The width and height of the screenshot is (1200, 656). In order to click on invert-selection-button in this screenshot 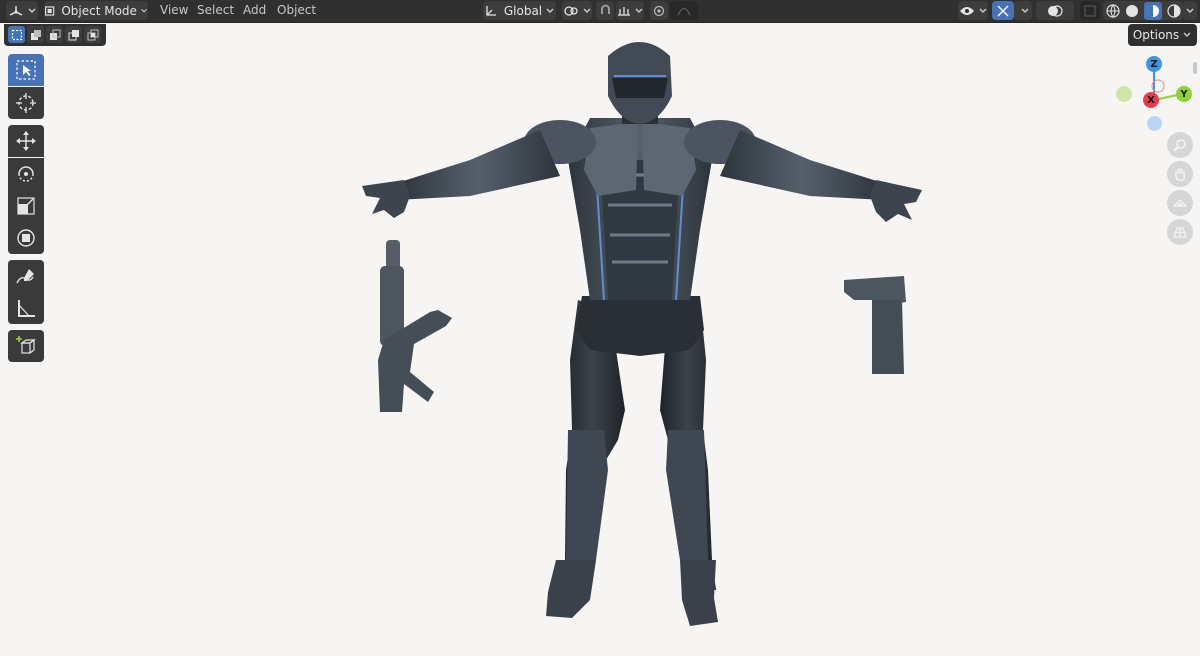, I will do `click(73, 34)`.